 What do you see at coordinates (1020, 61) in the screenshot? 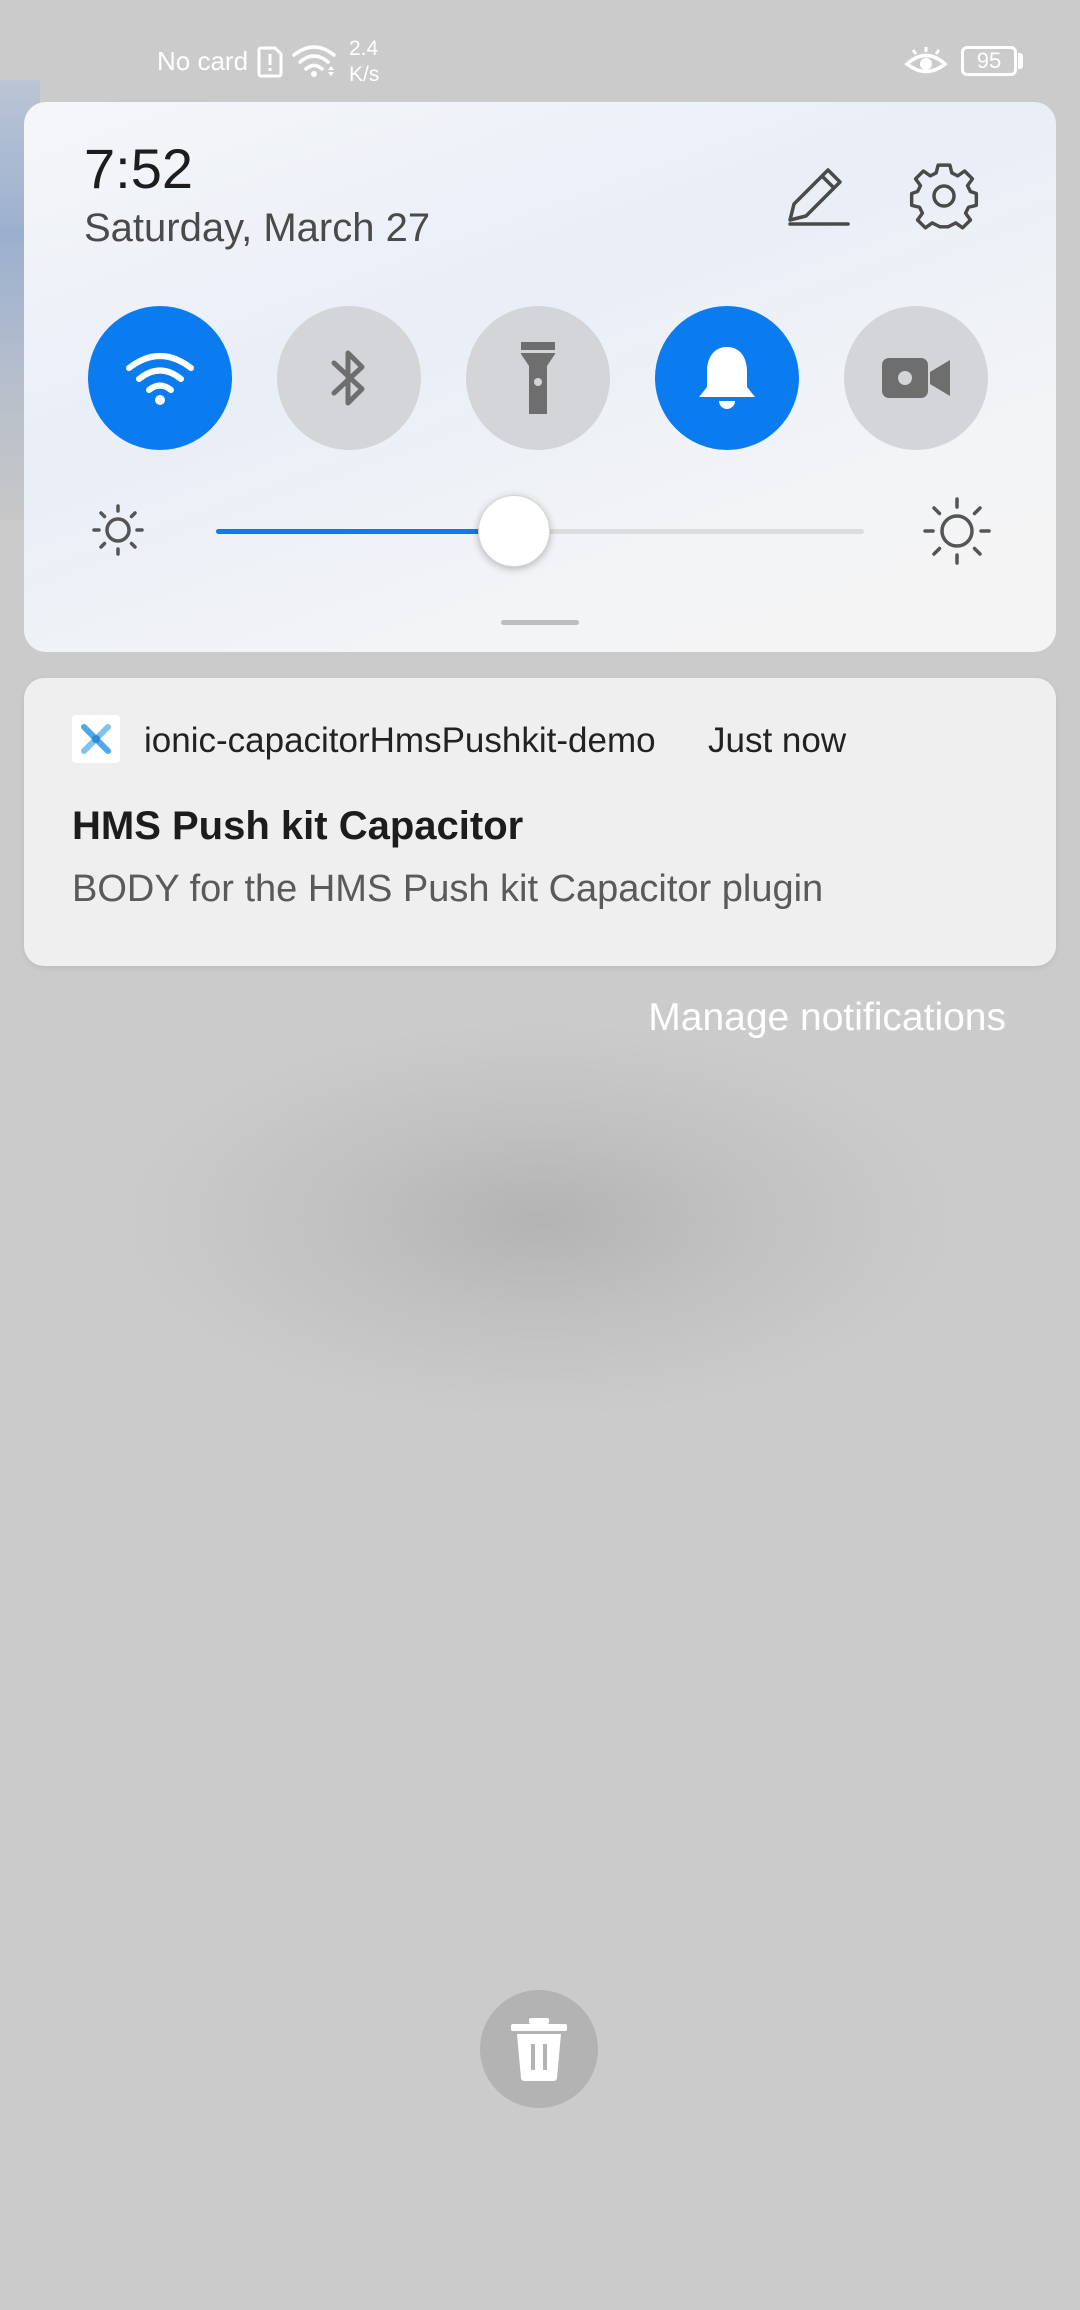
I see `battery-nub` at bounding box center [1020, 61].